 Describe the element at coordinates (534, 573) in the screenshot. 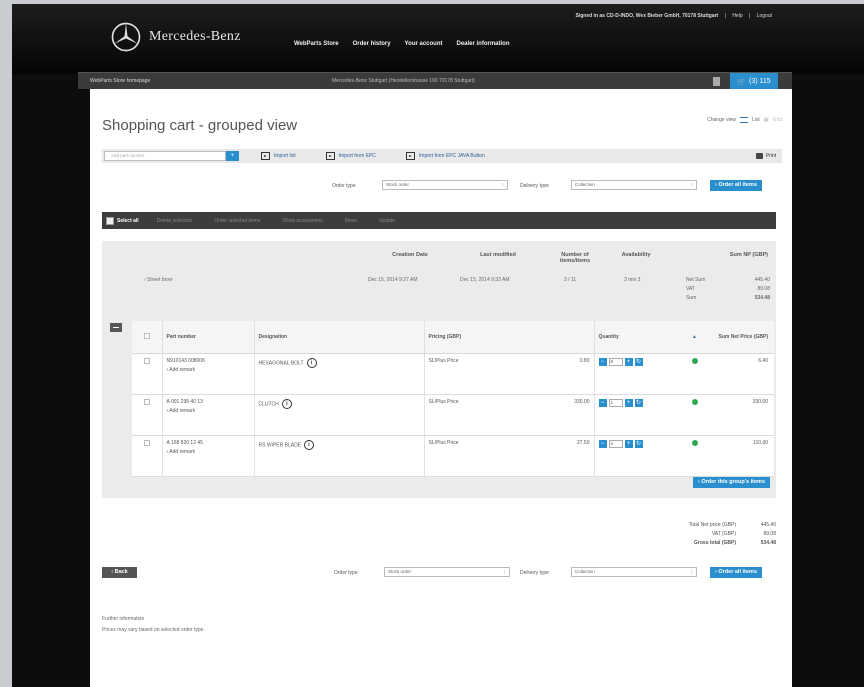

I see `delivery-type-label: Delivery type` at that location.